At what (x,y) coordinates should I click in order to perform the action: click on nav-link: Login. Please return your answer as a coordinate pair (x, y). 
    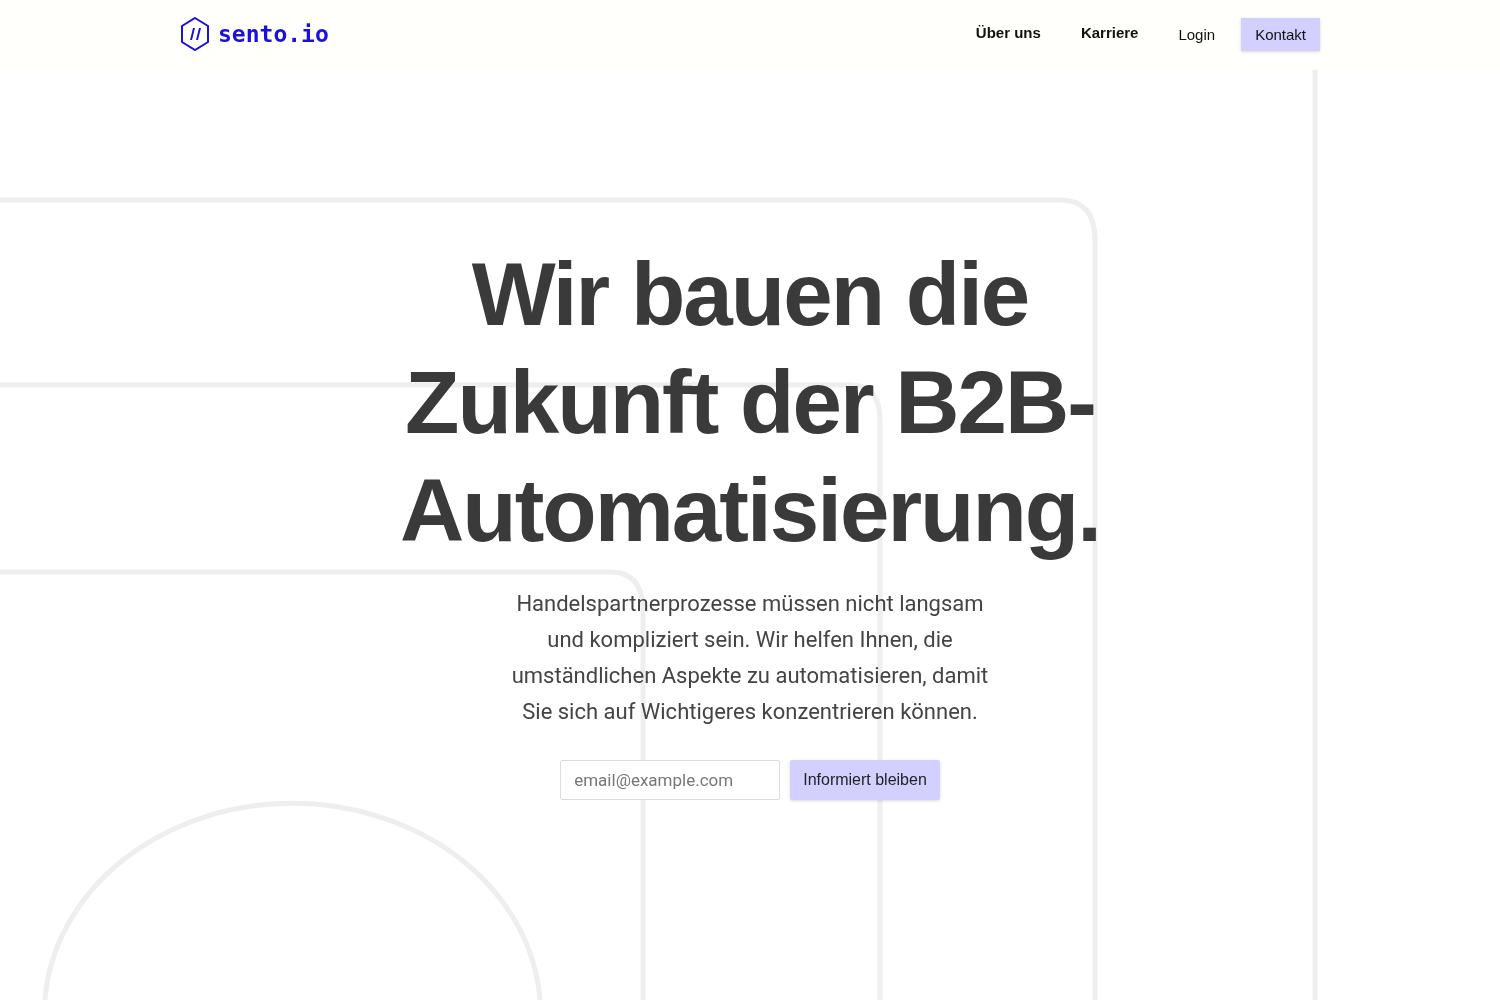
    Looking at the image, I should click on (1197, 34).